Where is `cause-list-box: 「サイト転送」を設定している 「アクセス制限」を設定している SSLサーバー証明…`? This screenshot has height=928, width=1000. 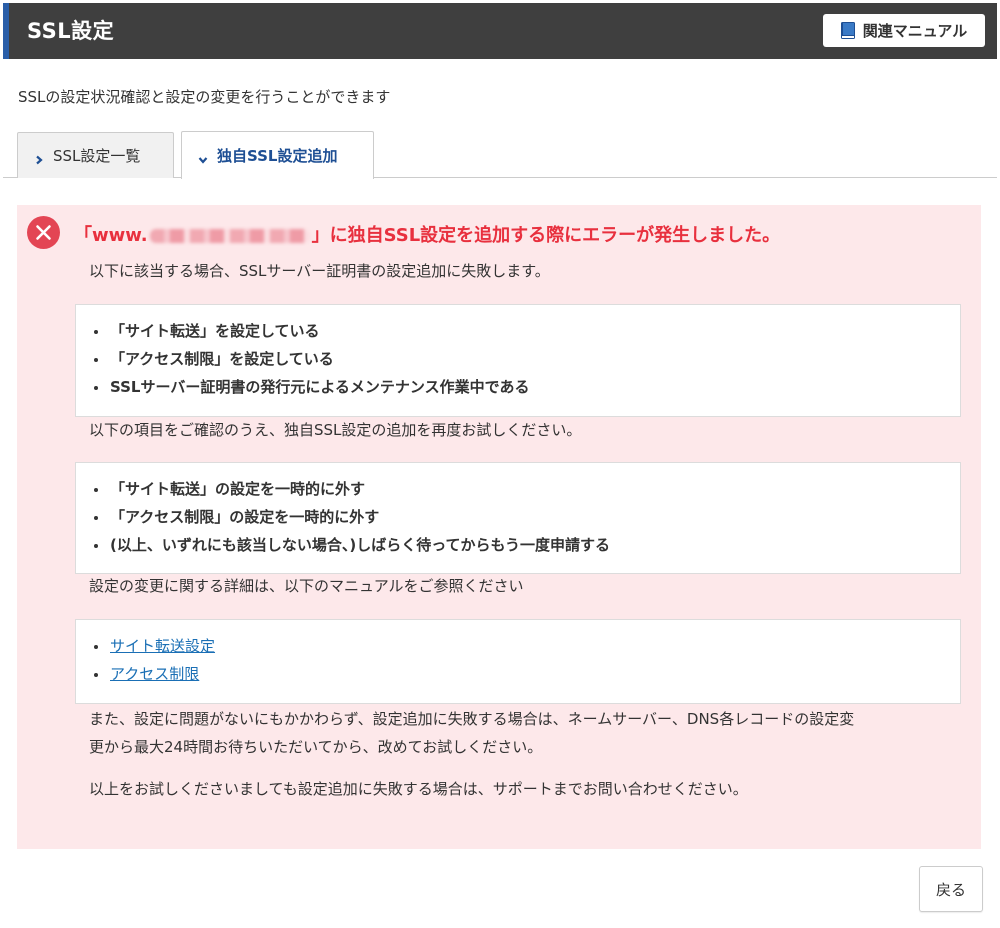
cause-list-box: 「サイト転送」を設定している 「アクセス制限」を設定している SSLサーバー証明… is located at coordinates (518, 360).